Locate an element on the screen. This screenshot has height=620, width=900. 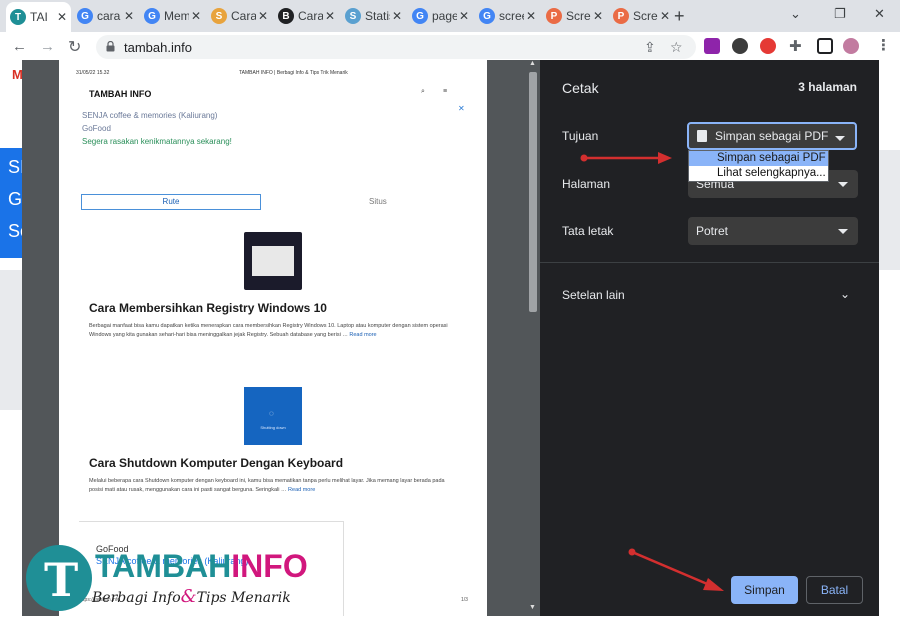
dropdown-option-save-pdf: Simpan sebagai PDF is located at coordinates (758, 158).